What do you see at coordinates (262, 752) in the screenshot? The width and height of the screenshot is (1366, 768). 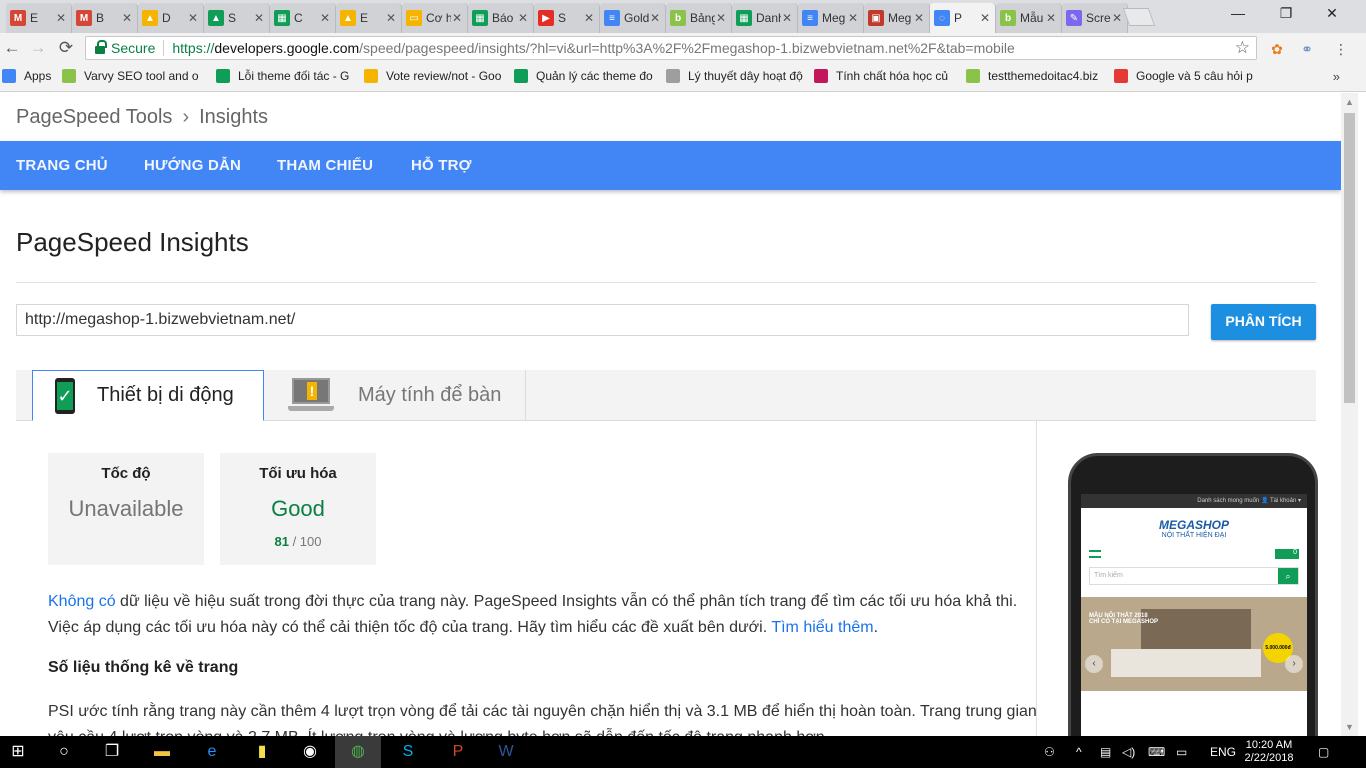 I see `sticky-notes-icon: ▮` at bounding box center [262, 752].